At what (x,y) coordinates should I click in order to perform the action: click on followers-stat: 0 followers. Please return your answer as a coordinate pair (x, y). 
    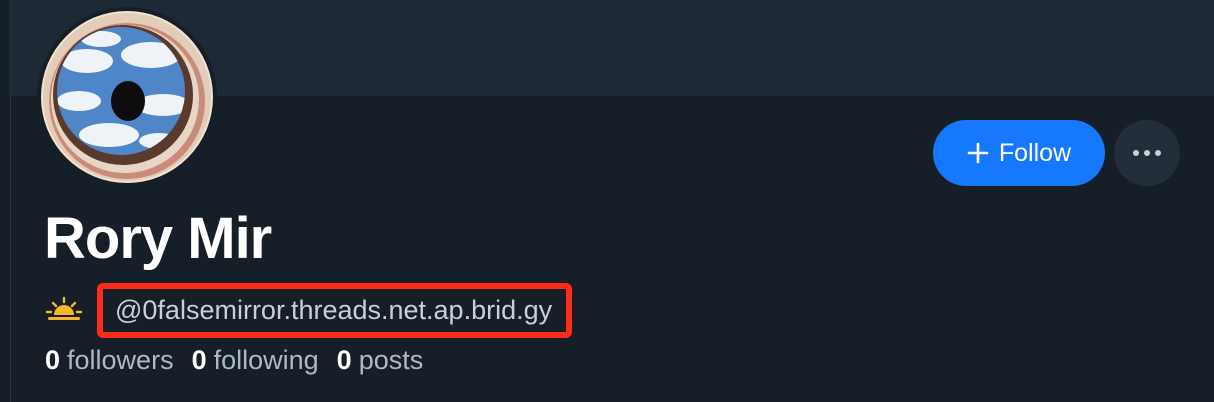
    Looking at the image, I should click on (109, 360).